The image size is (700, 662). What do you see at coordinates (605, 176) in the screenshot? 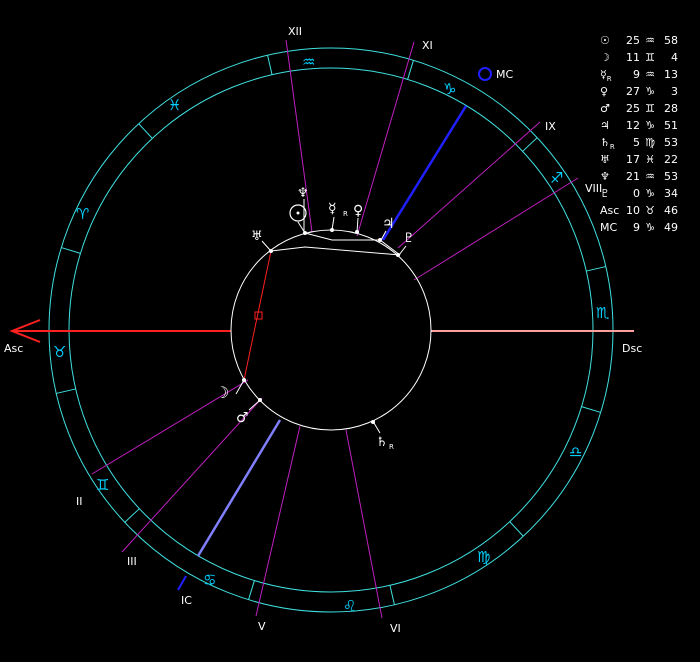
I see `planet-symbol: ♆` at bounding box center [605, 176].